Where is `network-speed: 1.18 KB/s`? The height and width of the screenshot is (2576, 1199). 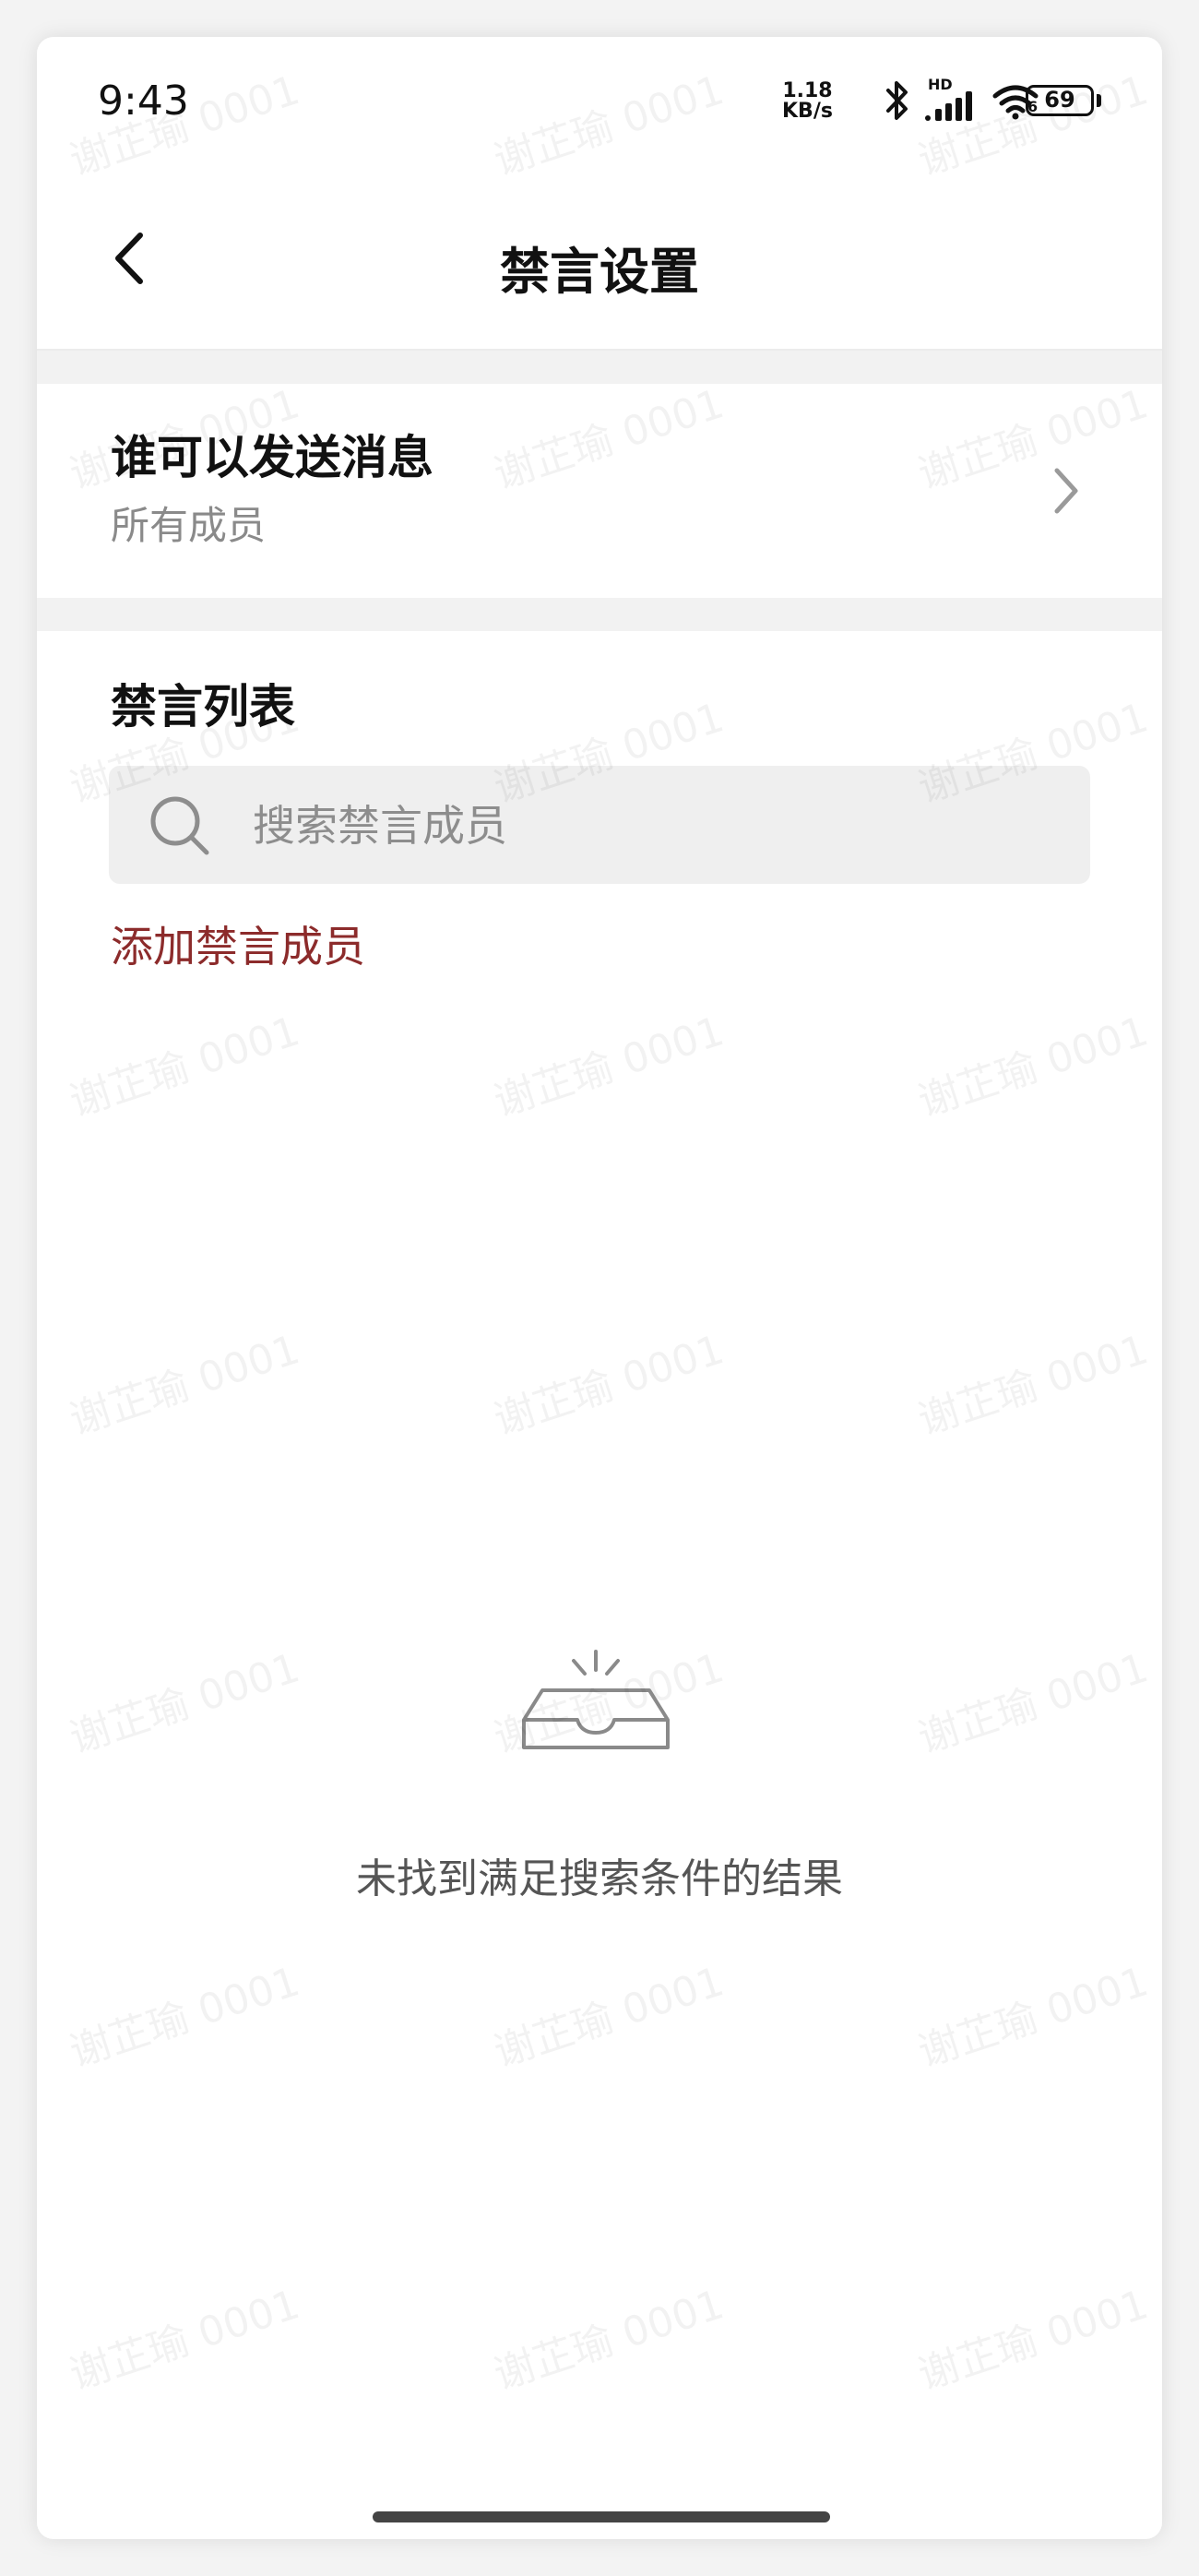
network-speed: 1.18 KB/s is located at coordinates (807, 101).